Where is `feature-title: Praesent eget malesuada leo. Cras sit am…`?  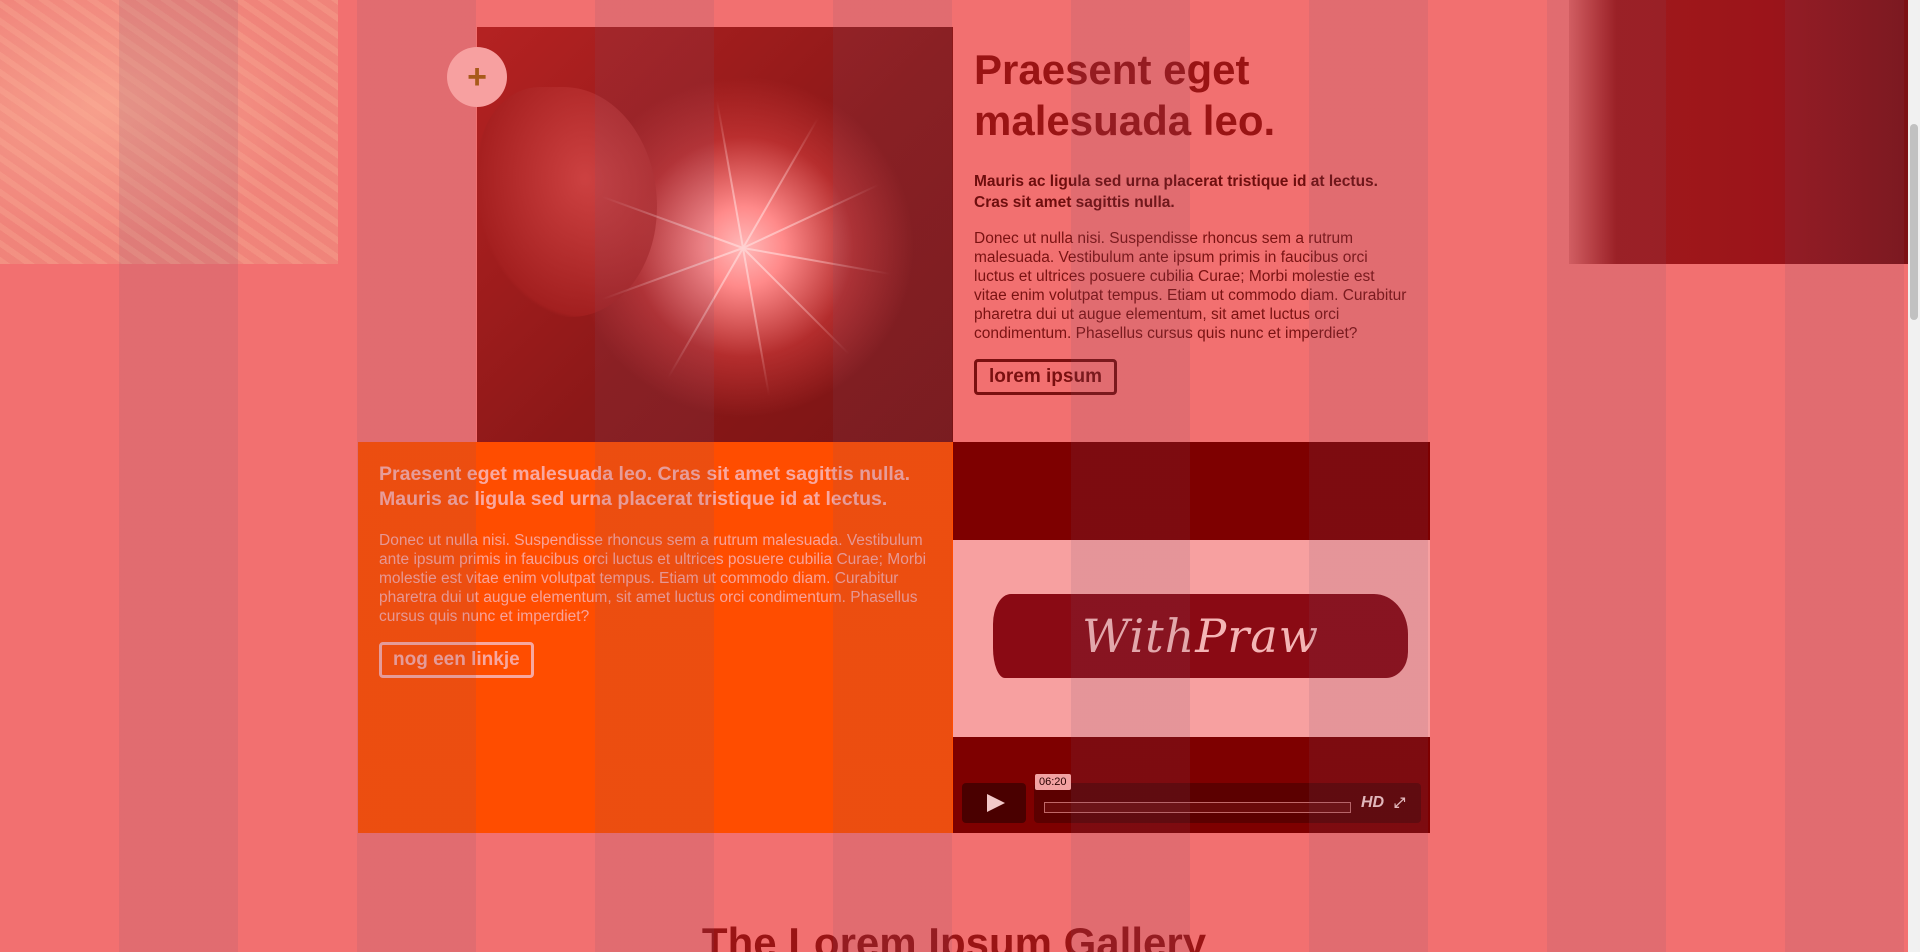
feature-title: Praesent eget malesuada leo. Cras sit am… is located at coordinates (645, 486).